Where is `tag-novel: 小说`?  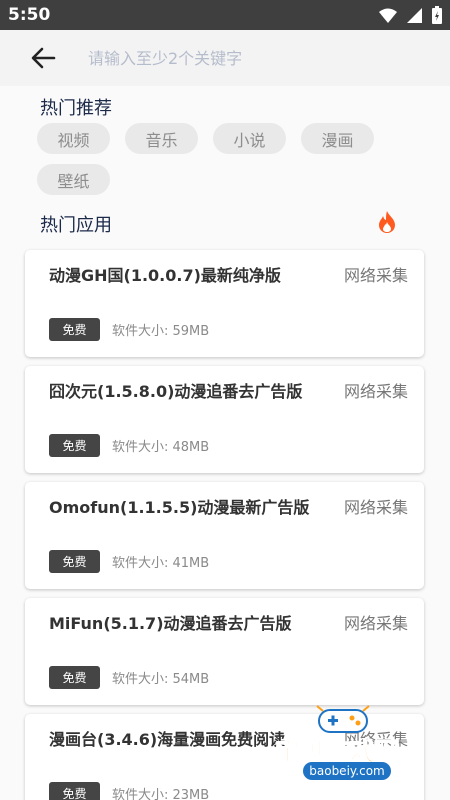
tag-novel: 小说 is located at coordinates (249, 138).